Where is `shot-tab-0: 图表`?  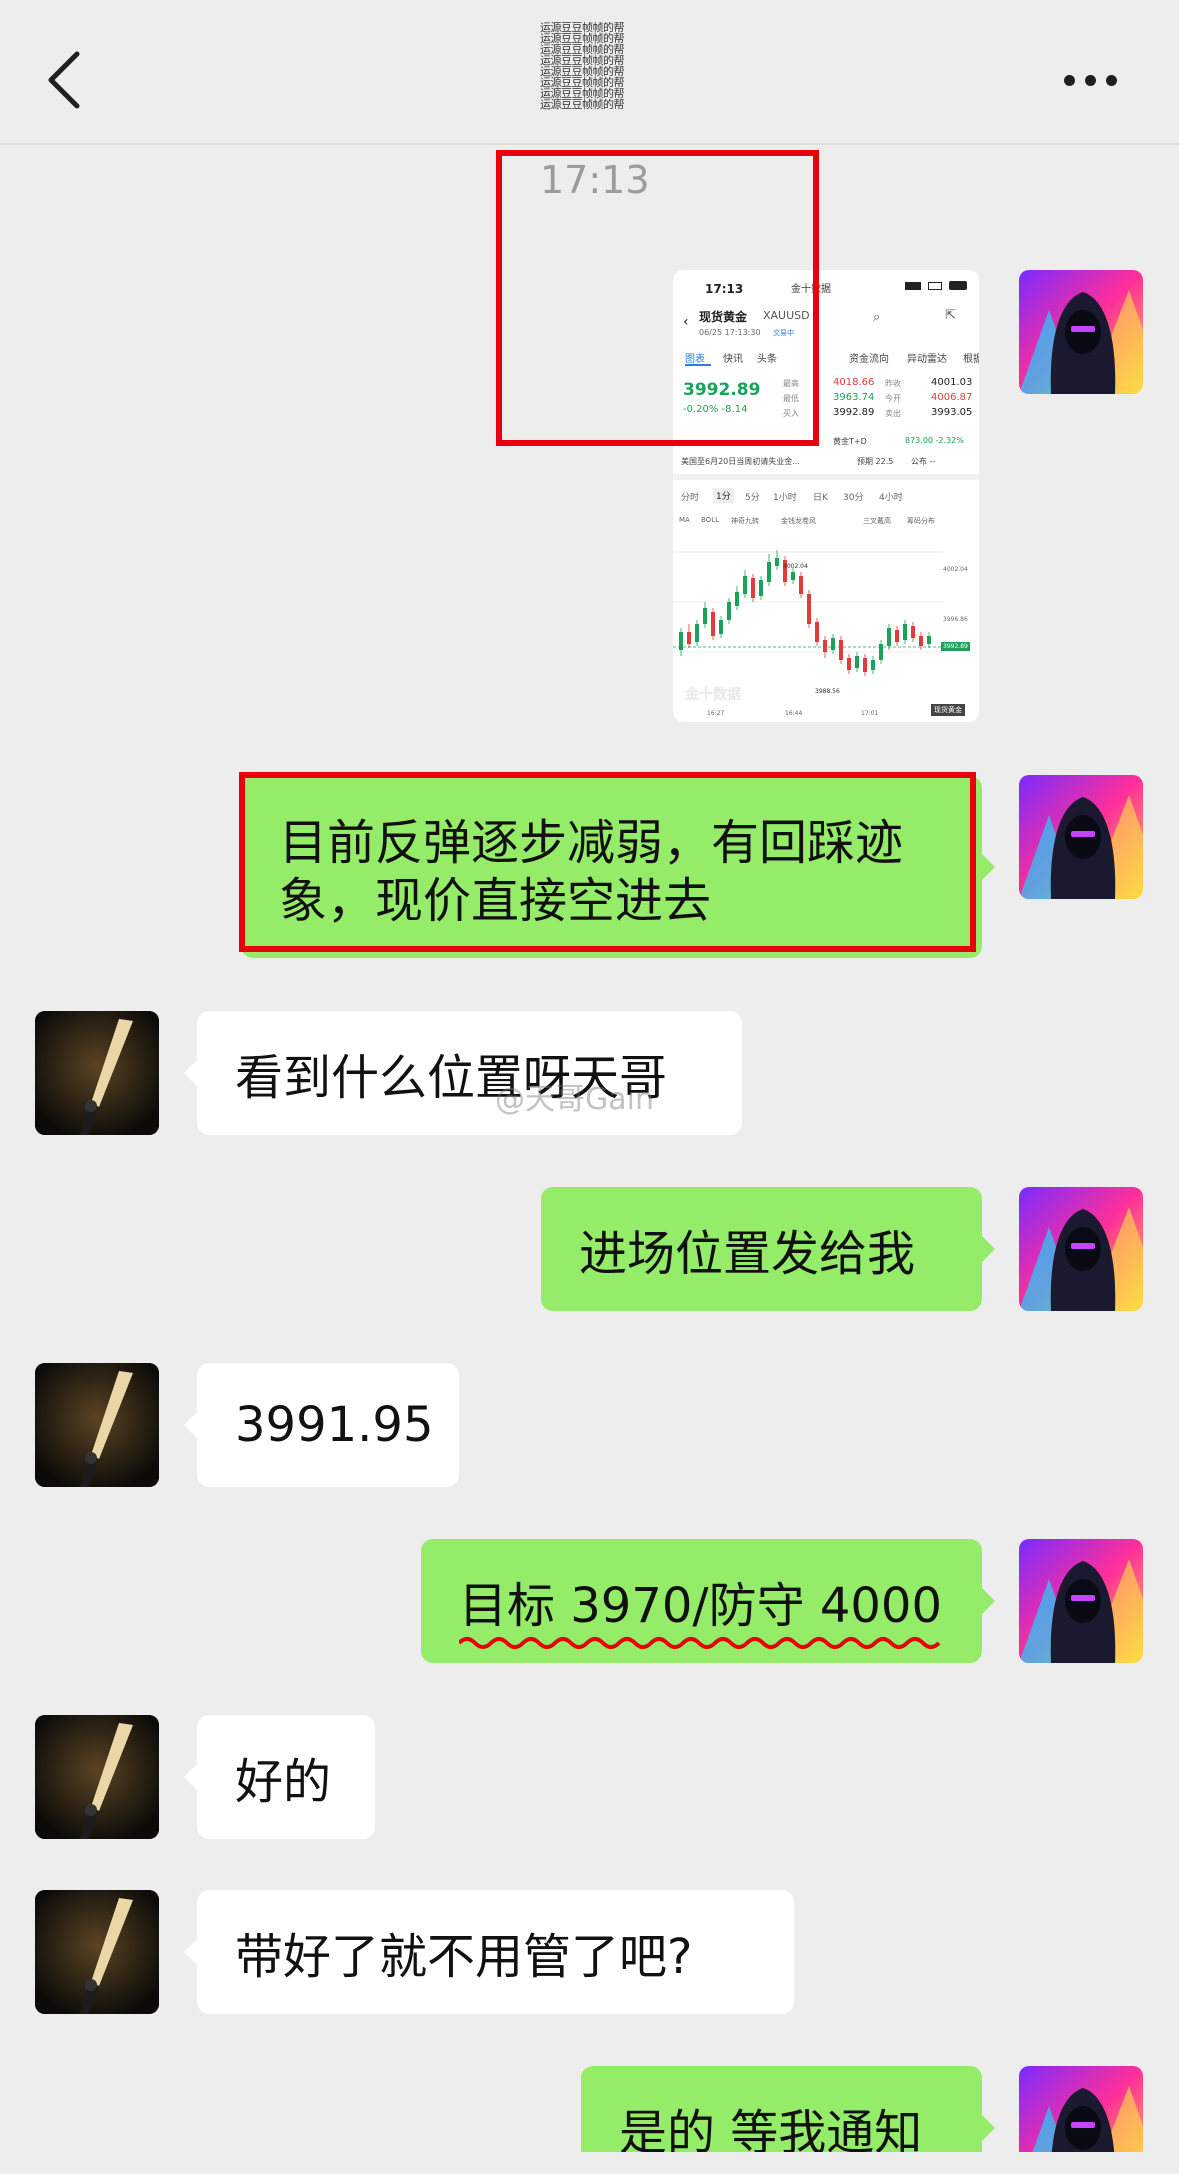 shot-tab-0: 图表 is located at coordinates (695, 359).